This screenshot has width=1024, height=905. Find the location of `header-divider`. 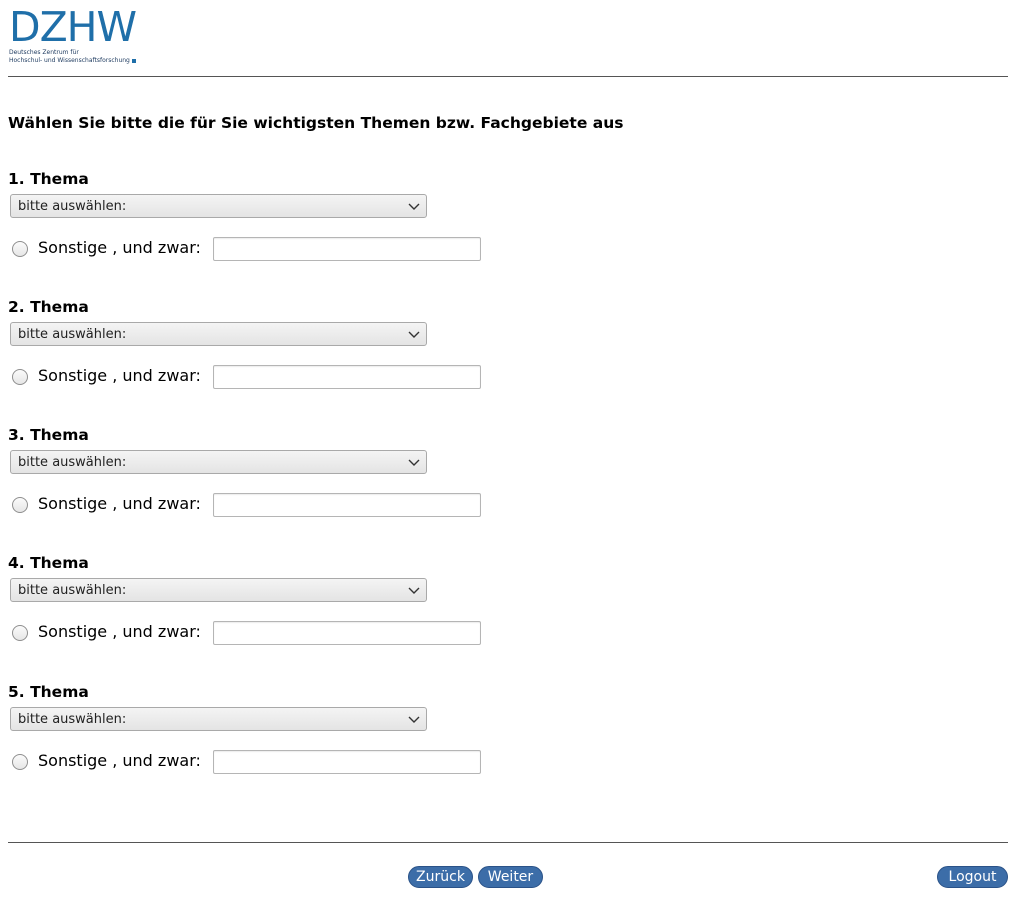

header-divider is located at coordinates (508, 76).